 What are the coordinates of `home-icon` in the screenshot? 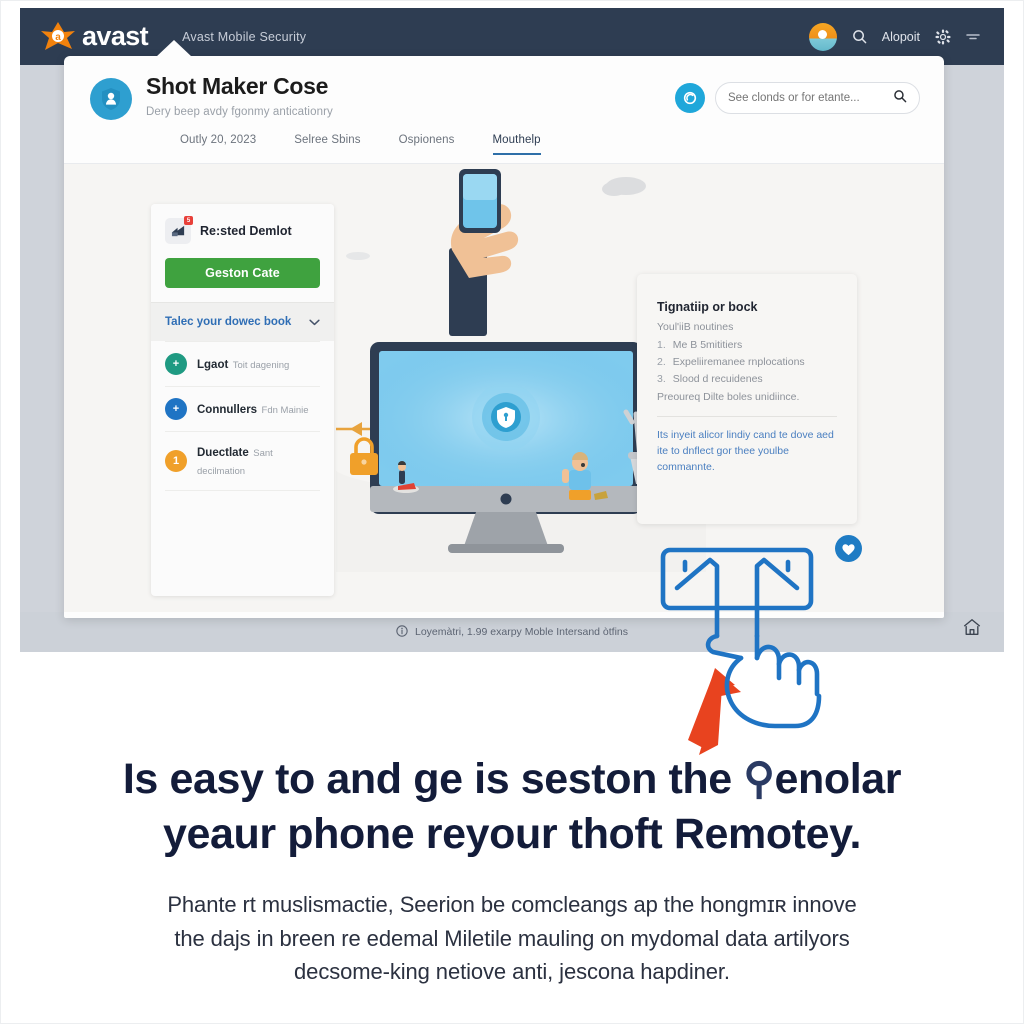 It's located at (972, 629).